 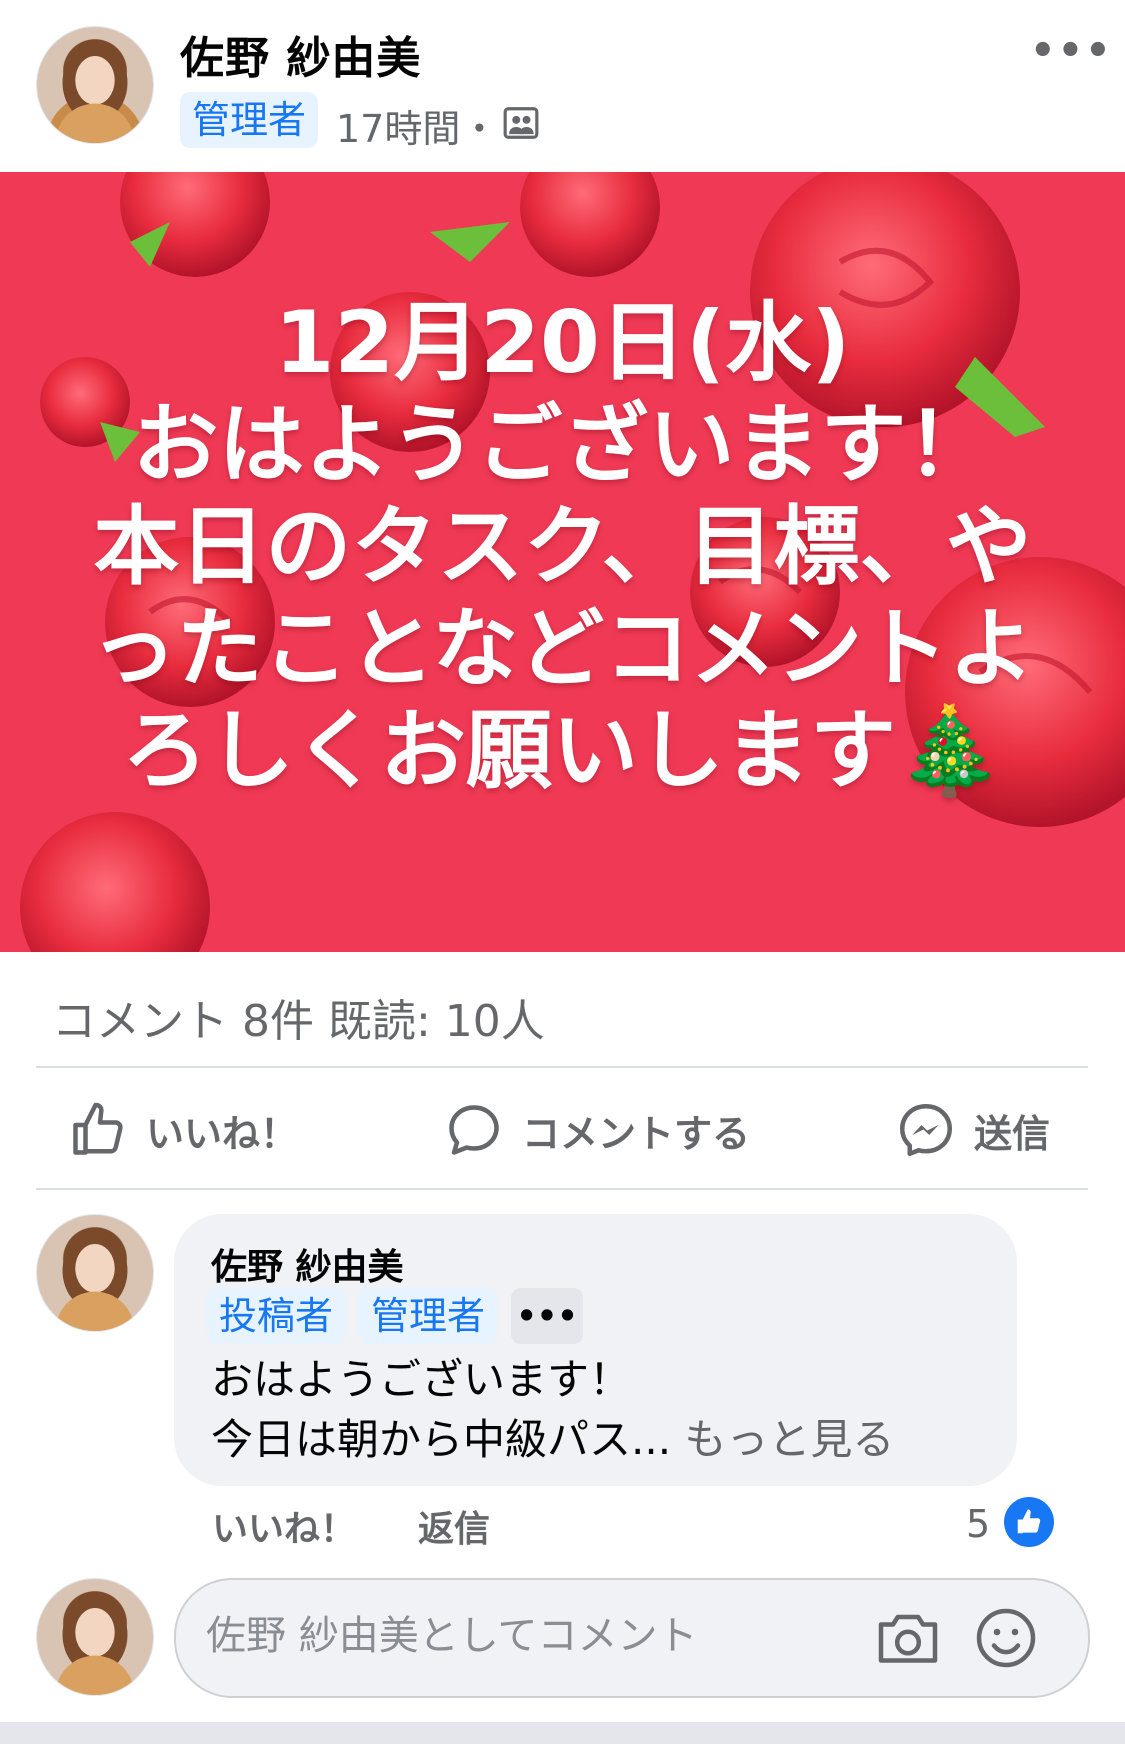 What do you see at coordinates (562, 445) in the screenshot?
I see `banner-line: おはようございます！` at bounding box center [562, 445].